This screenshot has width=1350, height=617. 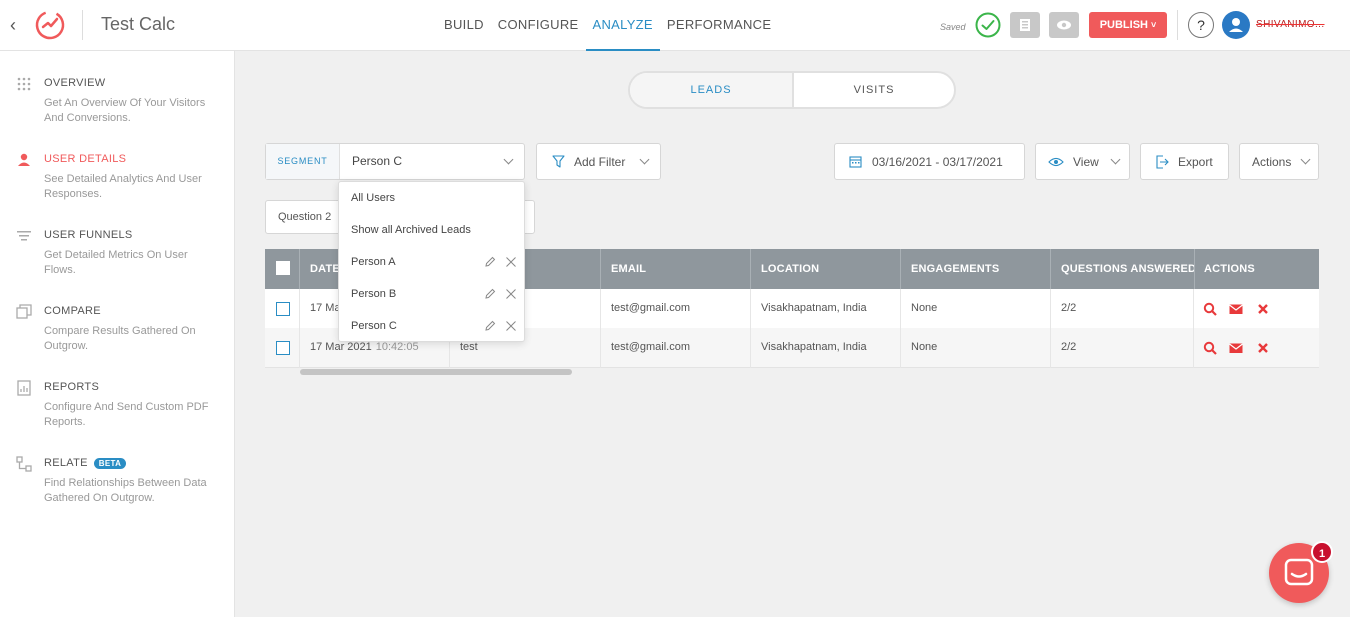 I want to click on segment-select: SEGMENT Person C, so click(x=395, y=161).